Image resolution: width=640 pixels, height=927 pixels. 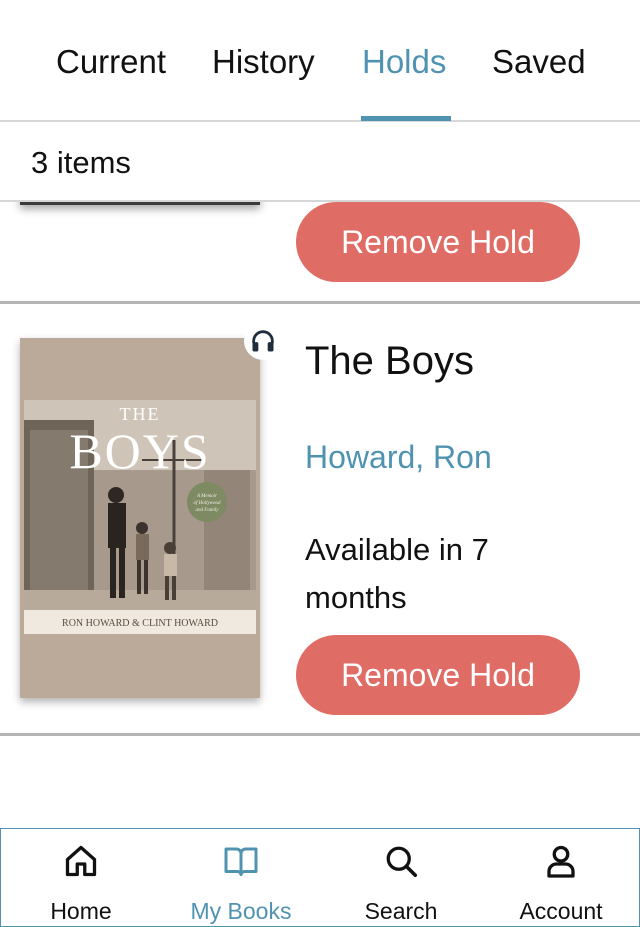 I want to click on bottom-nav: Home My Books Search Account, so click(x=320, y=877).